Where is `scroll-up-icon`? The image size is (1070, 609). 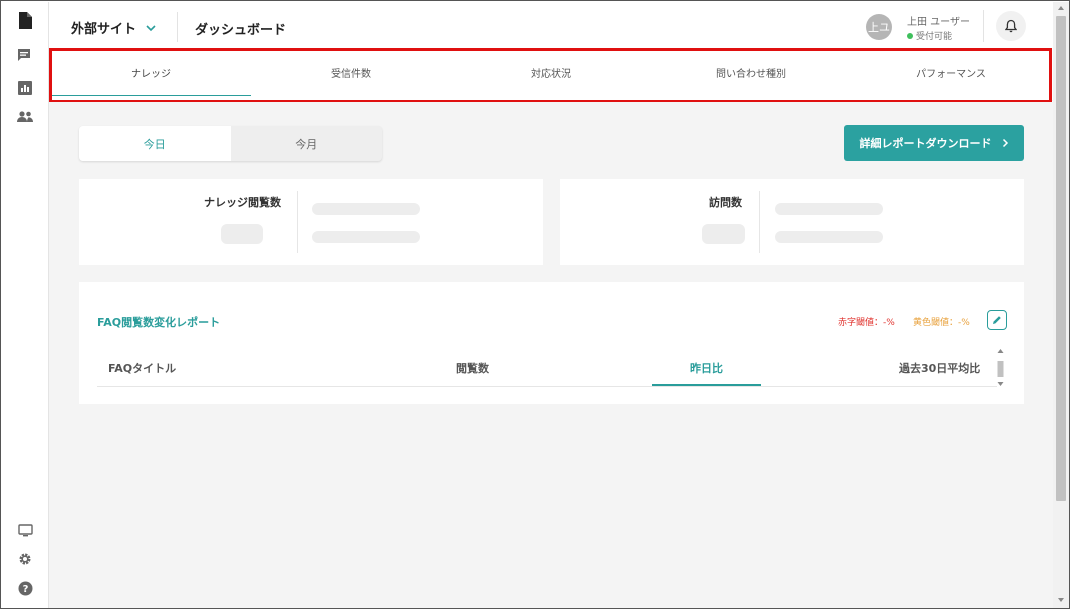
scroll-up-icon is located at coordinates (1061, 8).